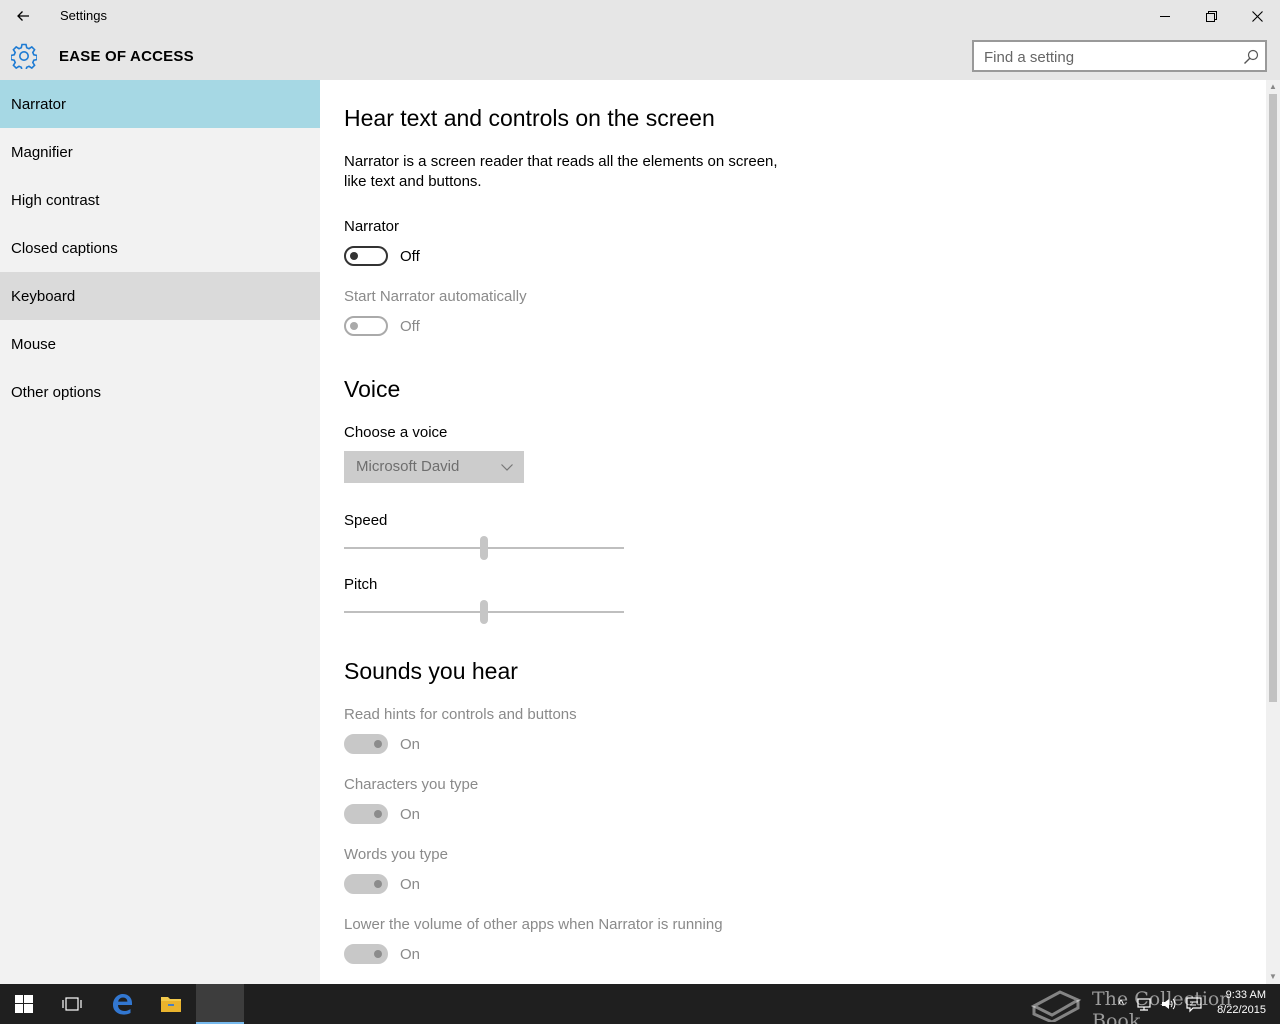 The width and height of the screenshot is (1280, 1032). I want to click on voice-heading: Voice, so click(372, 389).